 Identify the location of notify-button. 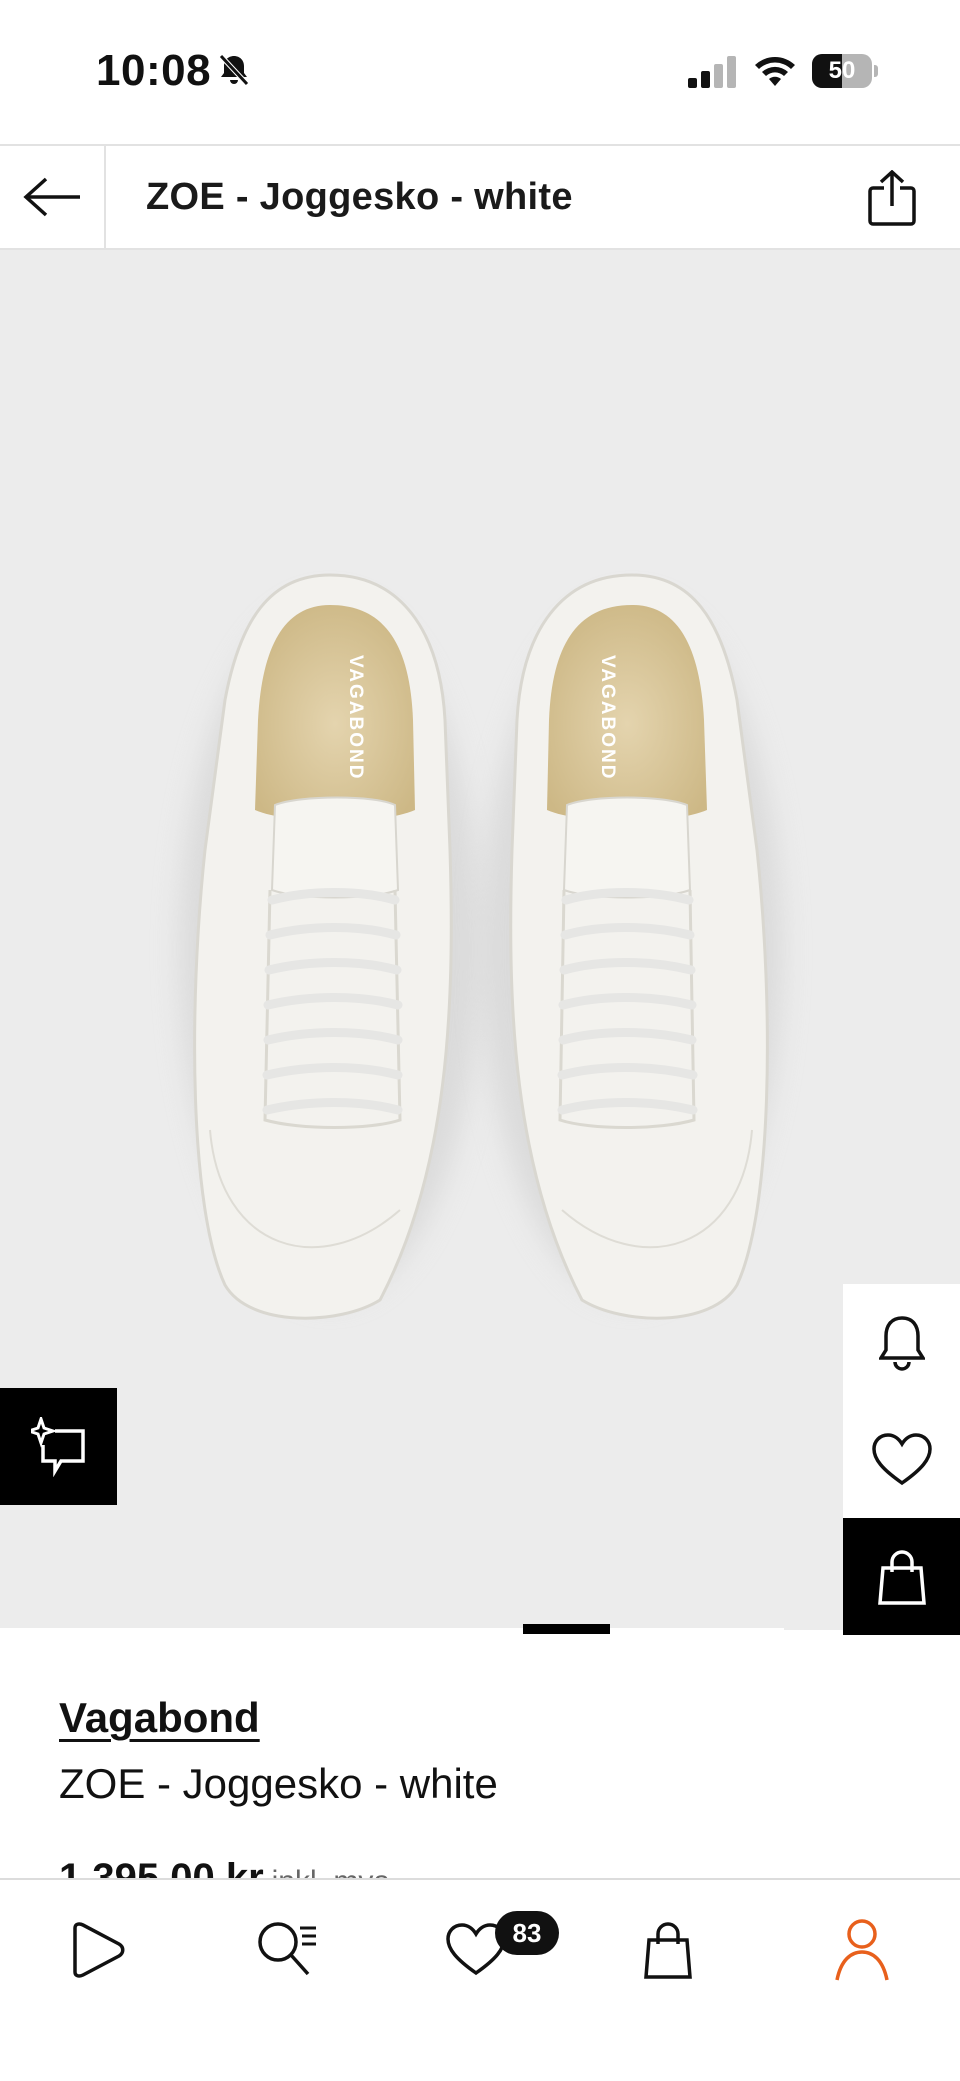
(901, 1342).